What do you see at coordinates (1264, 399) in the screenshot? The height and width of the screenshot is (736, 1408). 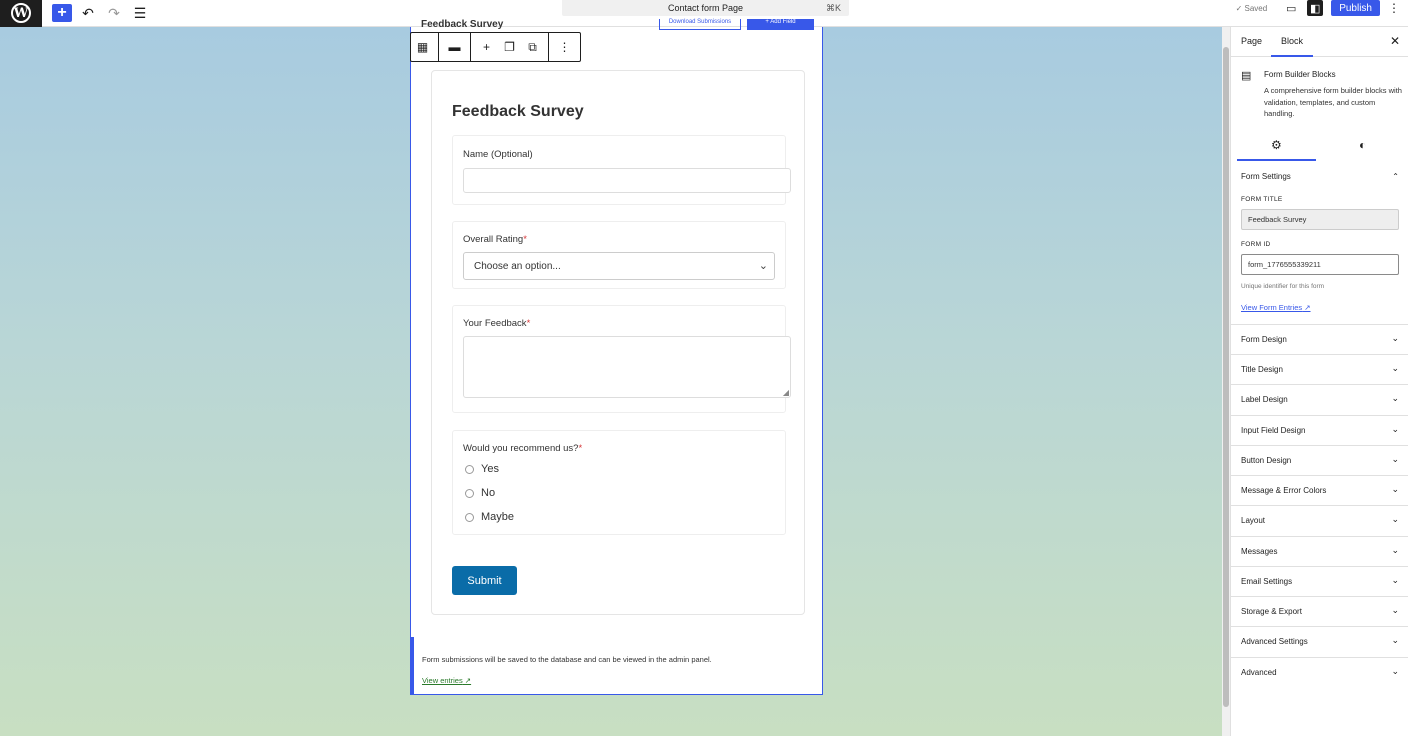 I see `panel-label: Label Design` at bounding box center [1264, 399].